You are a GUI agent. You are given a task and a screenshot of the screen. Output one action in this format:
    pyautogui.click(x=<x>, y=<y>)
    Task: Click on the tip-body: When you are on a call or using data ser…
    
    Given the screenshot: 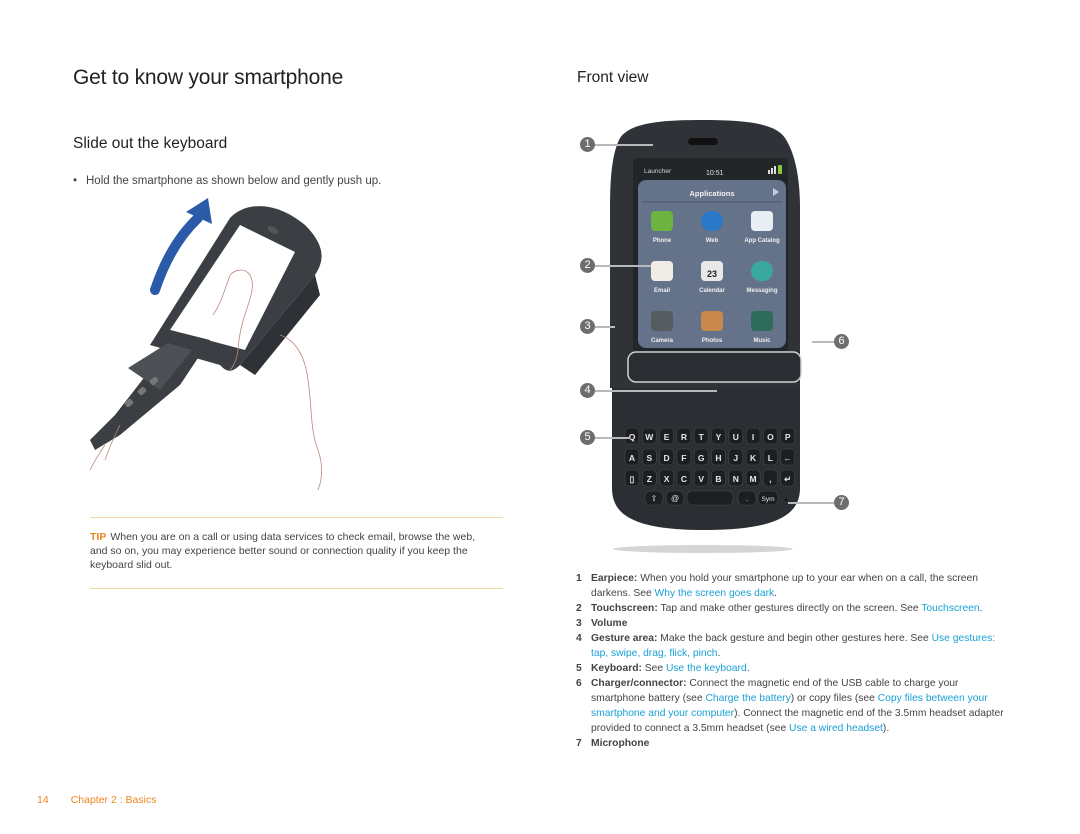 What is the action you would take?
    pyautogui.click(x=283, y=551)
    